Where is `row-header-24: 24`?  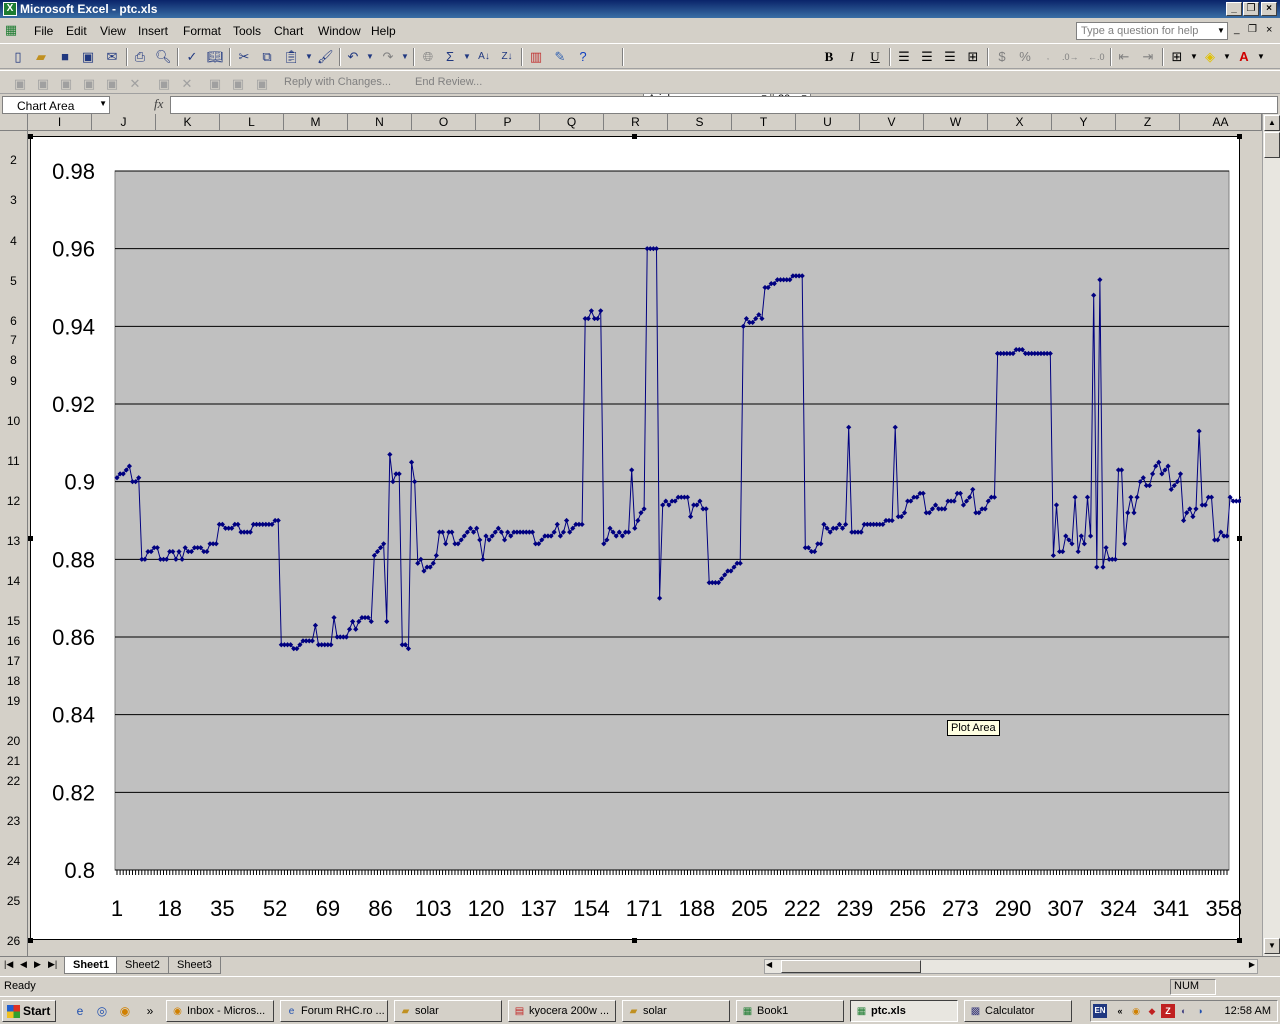
row-header-24: 24 is located at coordinates (13, 862).